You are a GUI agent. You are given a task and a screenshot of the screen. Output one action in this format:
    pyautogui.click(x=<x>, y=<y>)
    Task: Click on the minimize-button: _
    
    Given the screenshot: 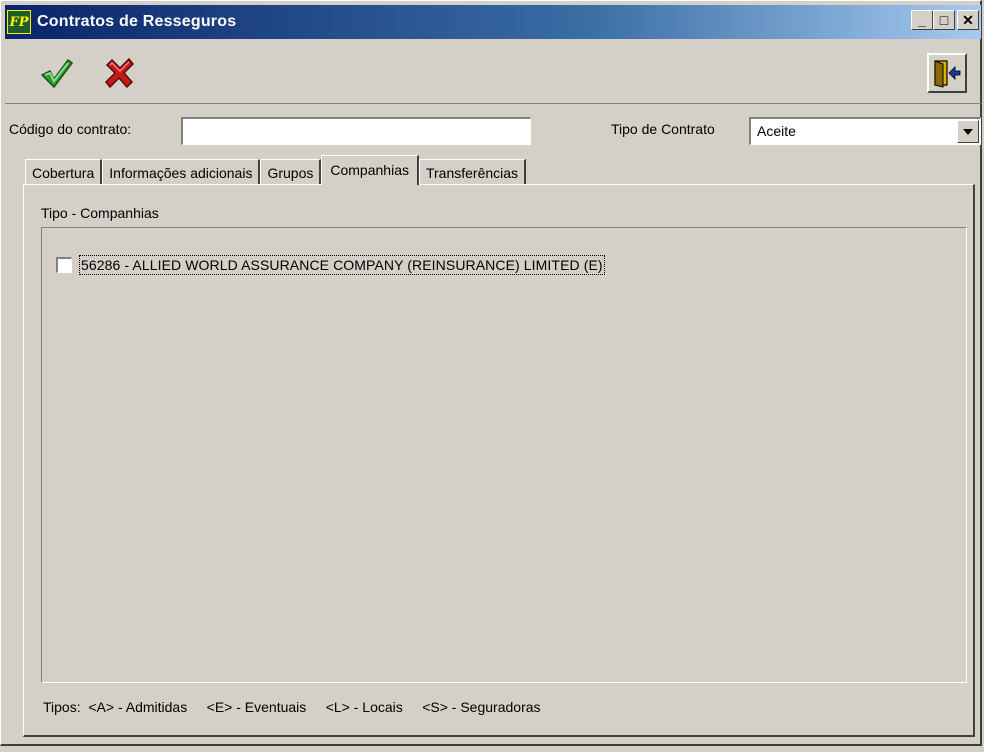 What is the action you would take?
    pyautogui.click(x=922, y=20)
    